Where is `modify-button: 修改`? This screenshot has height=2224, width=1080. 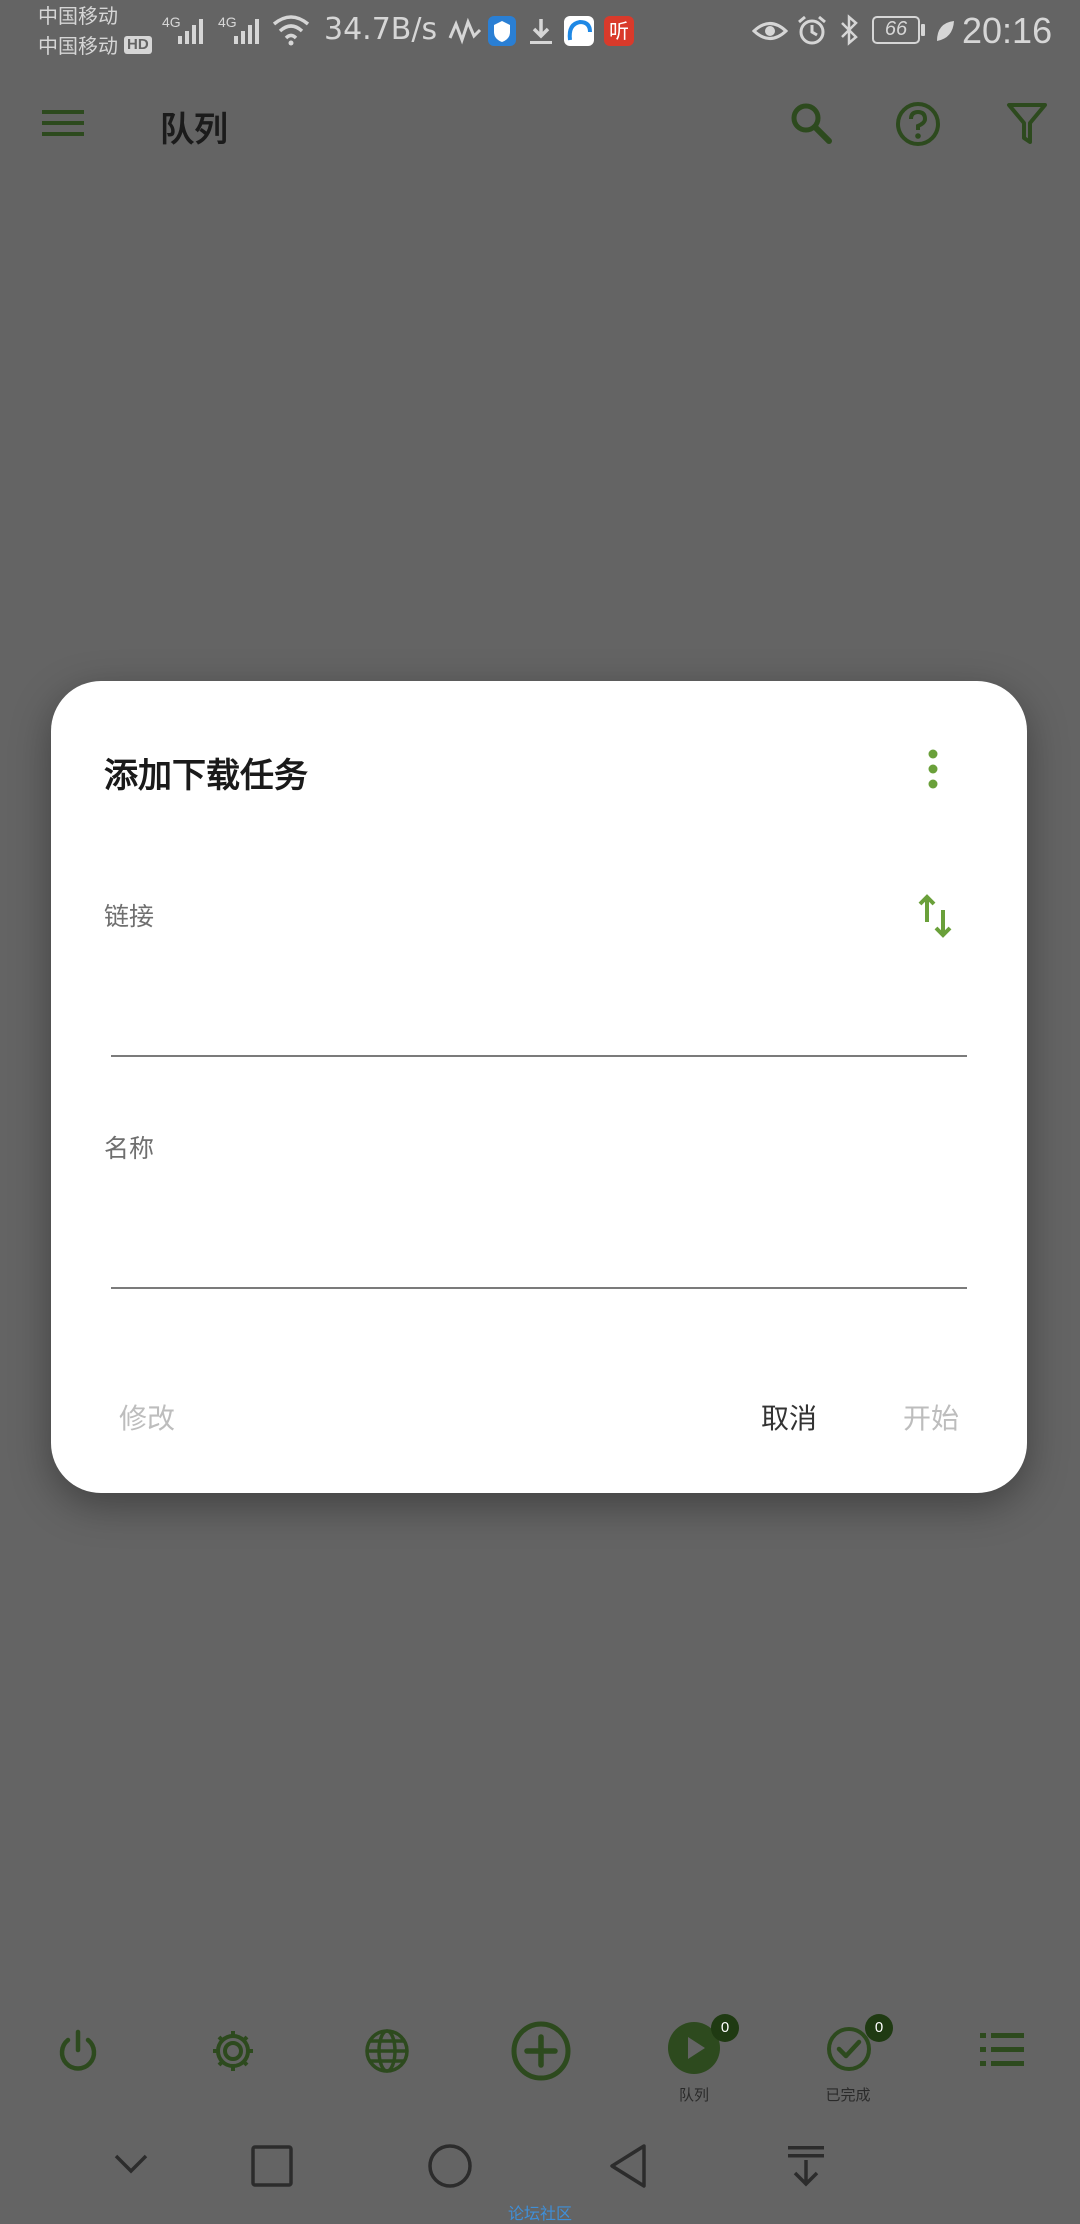 modify-button: 修改 is located at coordinates (147, 1417).